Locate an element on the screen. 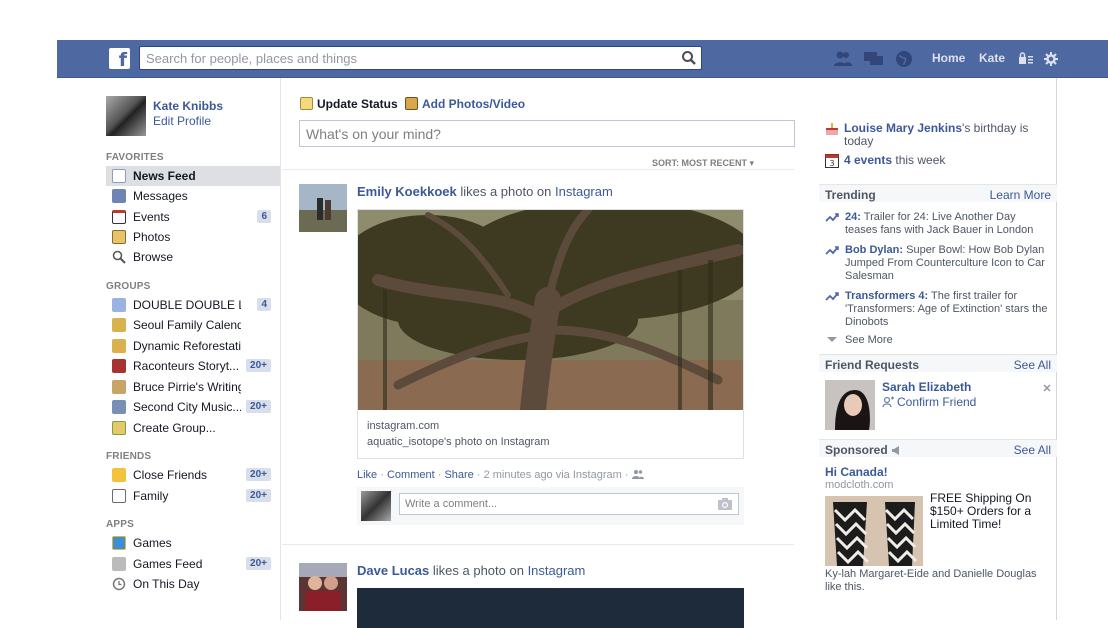 This screenshot has width=1108, height=628. messages-icon is located at coordinates (874, 59).